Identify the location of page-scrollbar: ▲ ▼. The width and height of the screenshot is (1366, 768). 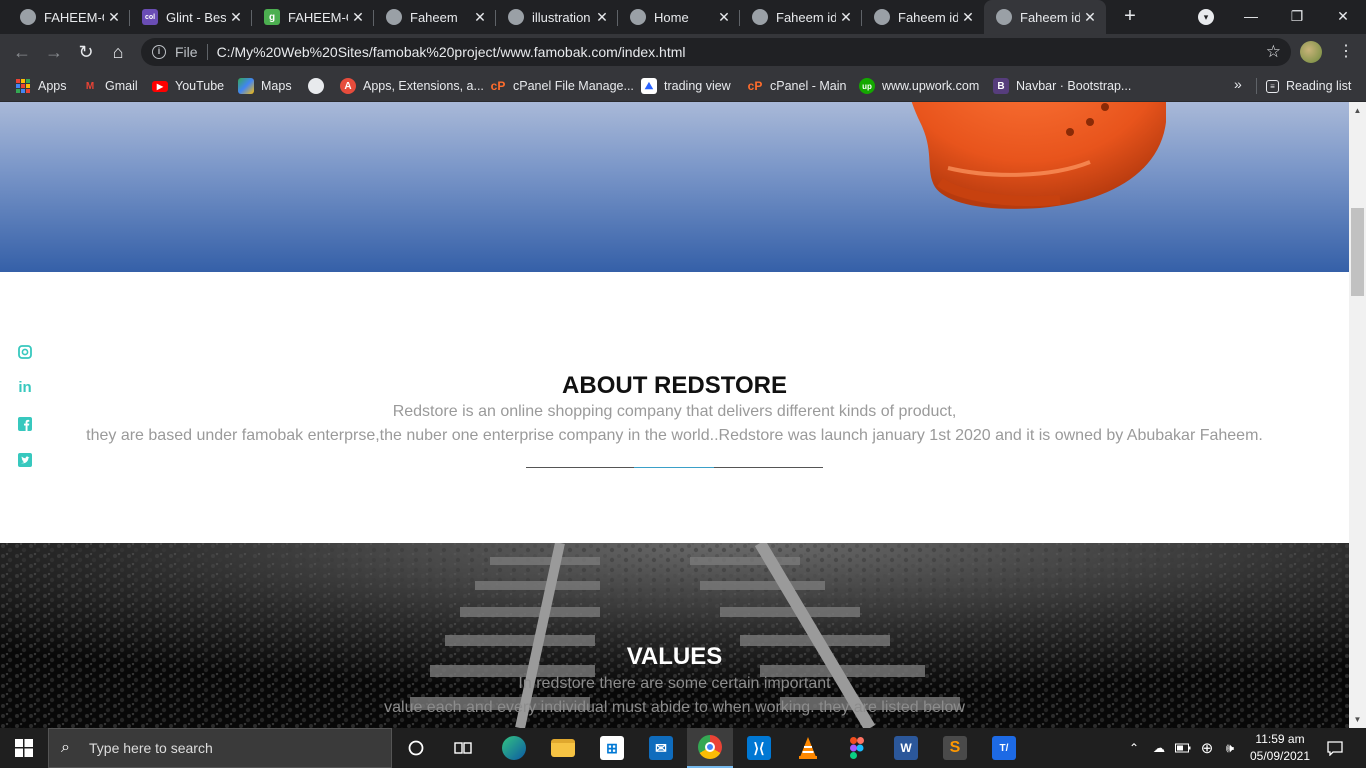
(1357, 415).